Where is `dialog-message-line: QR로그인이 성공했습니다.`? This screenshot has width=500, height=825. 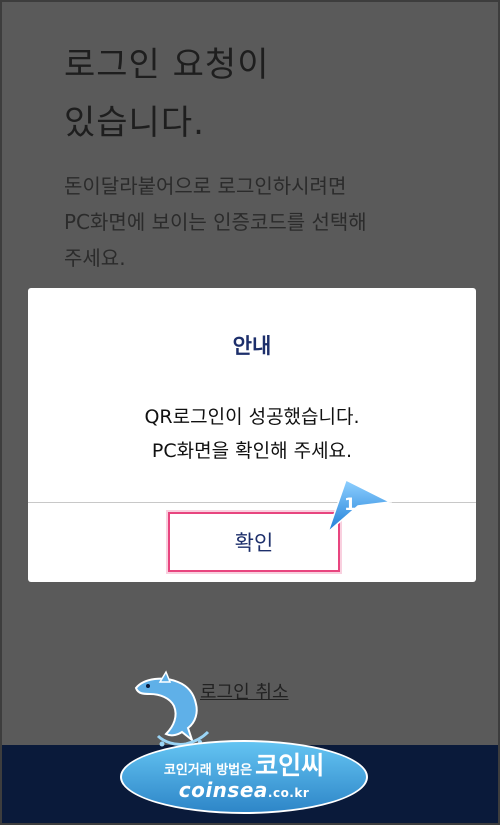 dialog-message-line: QR로그인이 성공했습니다. is located at coordinates (252, 417).